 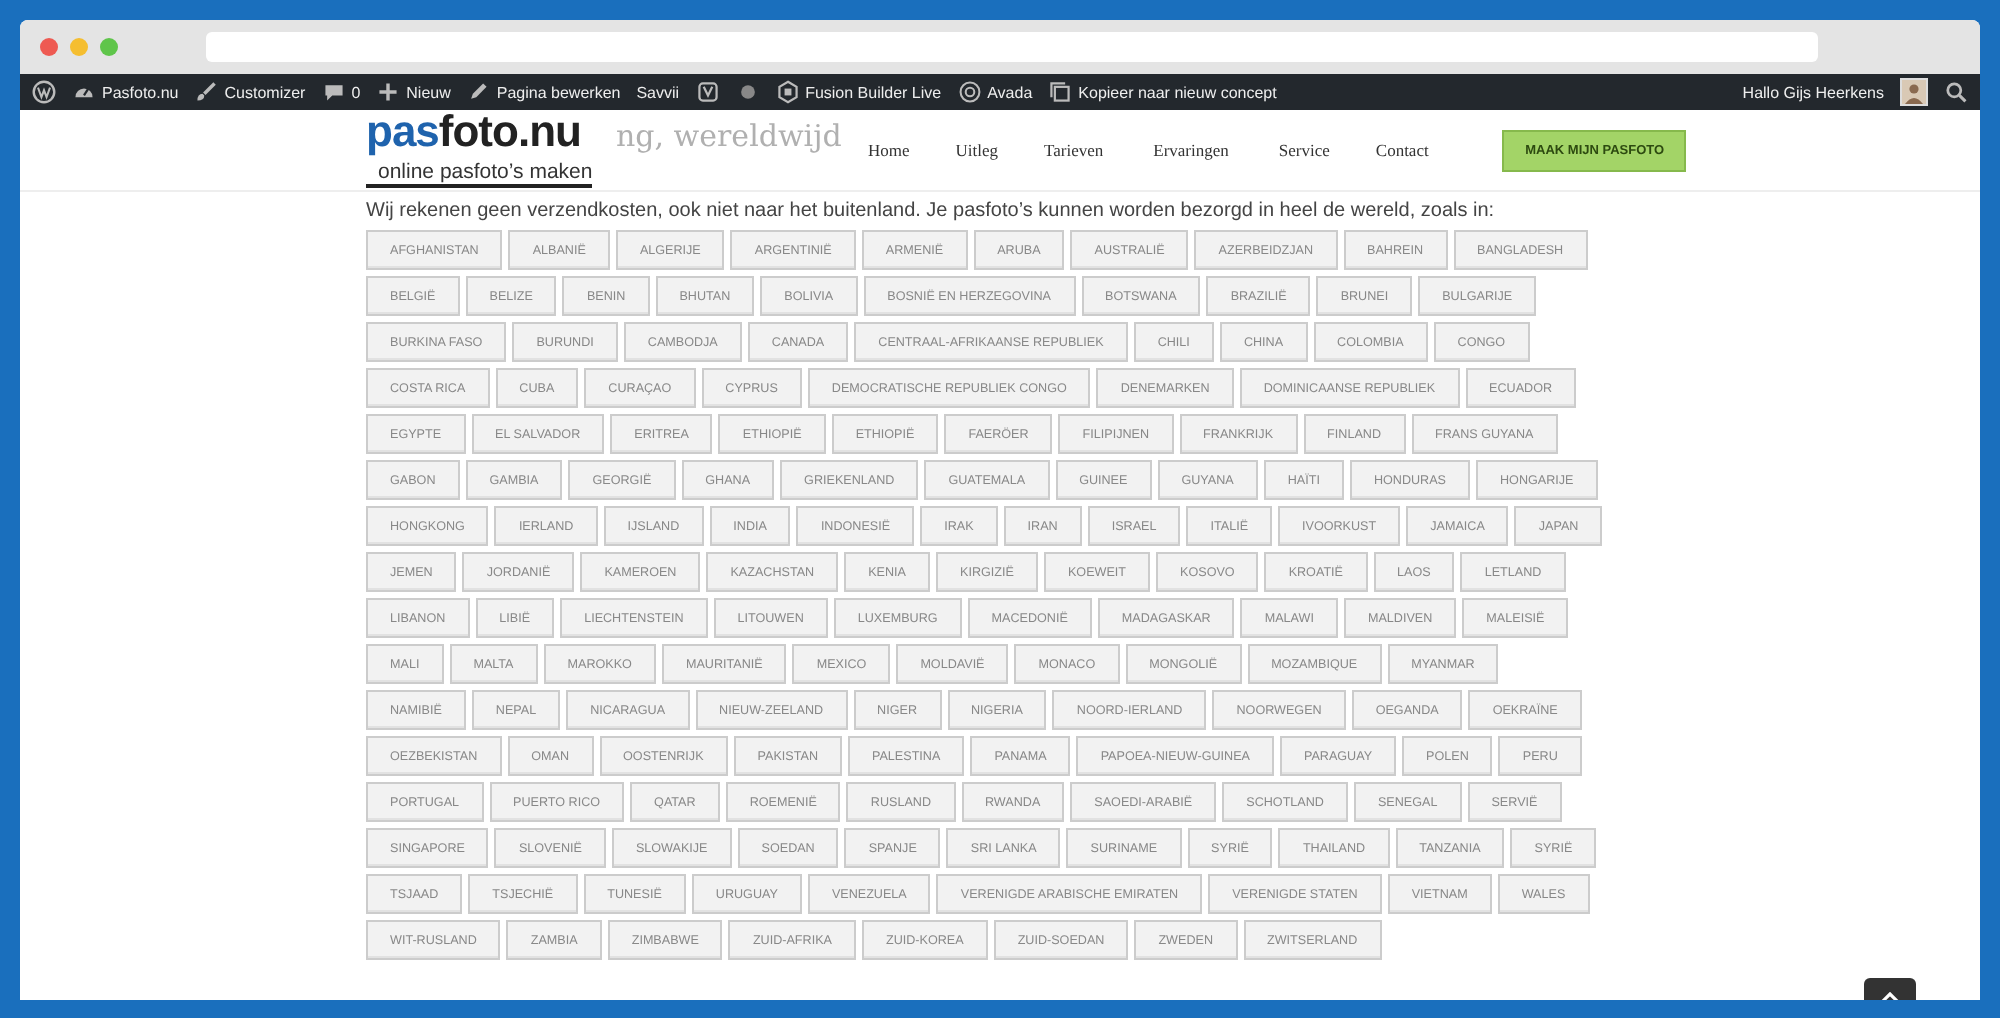 I want to click on admin-link: Kopieer naar nieuw concept, so click(x=1177, y=92).